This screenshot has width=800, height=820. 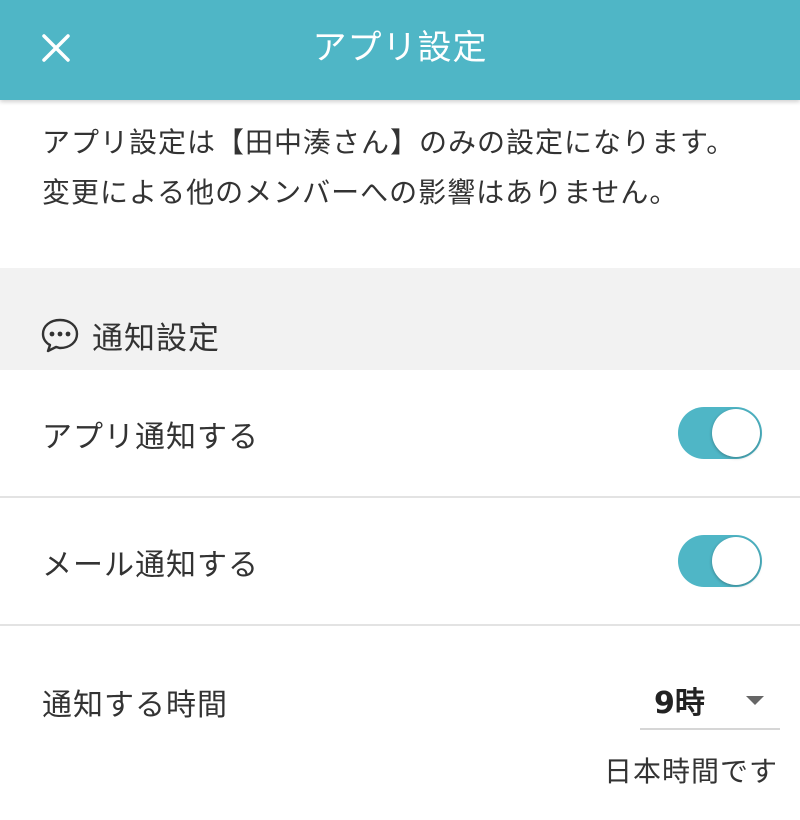 What do you see at coordinates (156, 338) in the screenshot?
I see `section-title: 通知設定` at bounding box center [156, 338].